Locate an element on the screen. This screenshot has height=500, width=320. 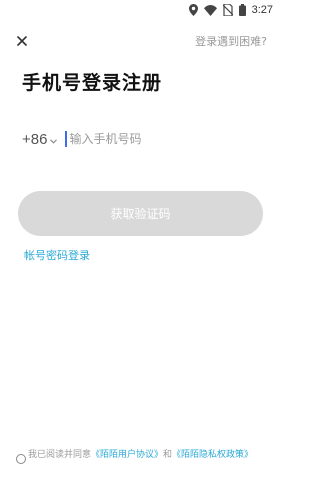
status-time: 3:27 is located at coordinates (262, 10).